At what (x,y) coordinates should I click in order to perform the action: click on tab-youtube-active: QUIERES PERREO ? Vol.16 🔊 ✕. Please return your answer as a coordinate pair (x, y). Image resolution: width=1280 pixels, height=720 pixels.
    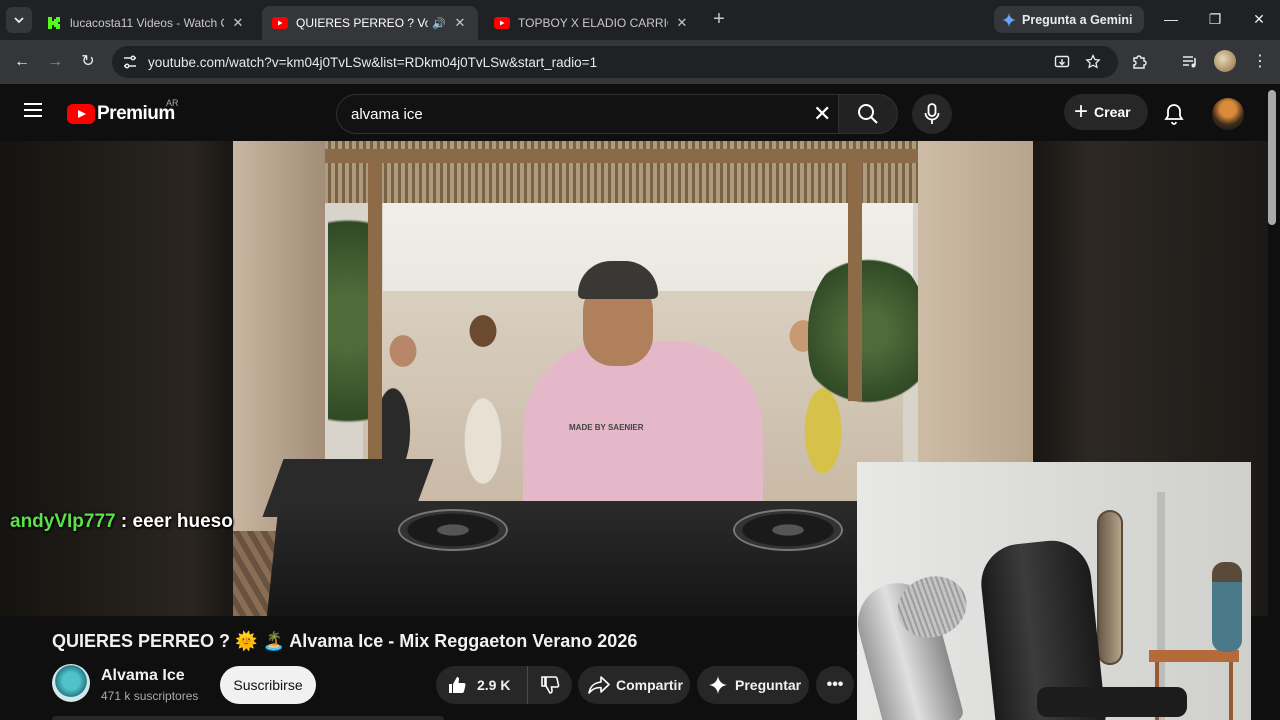
    Looking at the image, I should click on (370, 23).